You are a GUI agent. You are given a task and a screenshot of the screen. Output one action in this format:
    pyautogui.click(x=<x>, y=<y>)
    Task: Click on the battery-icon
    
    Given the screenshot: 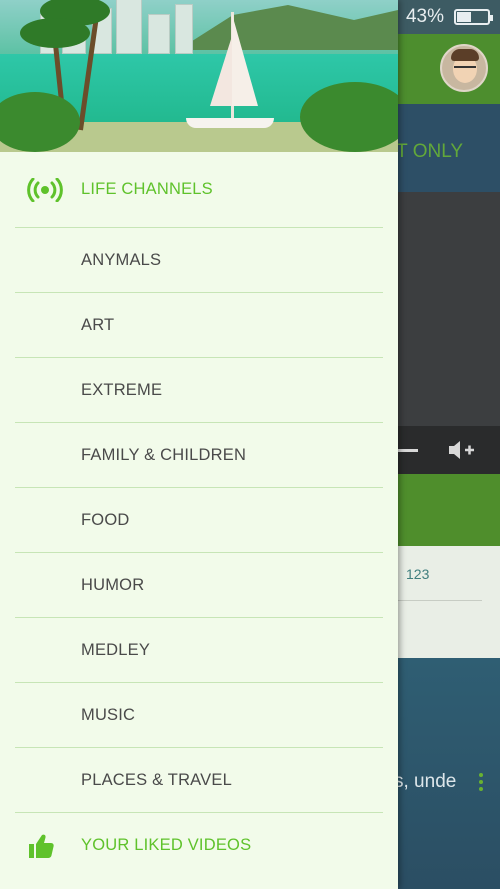 What is the action you would take?
    pyautogui.click(x=473, y=17)
    